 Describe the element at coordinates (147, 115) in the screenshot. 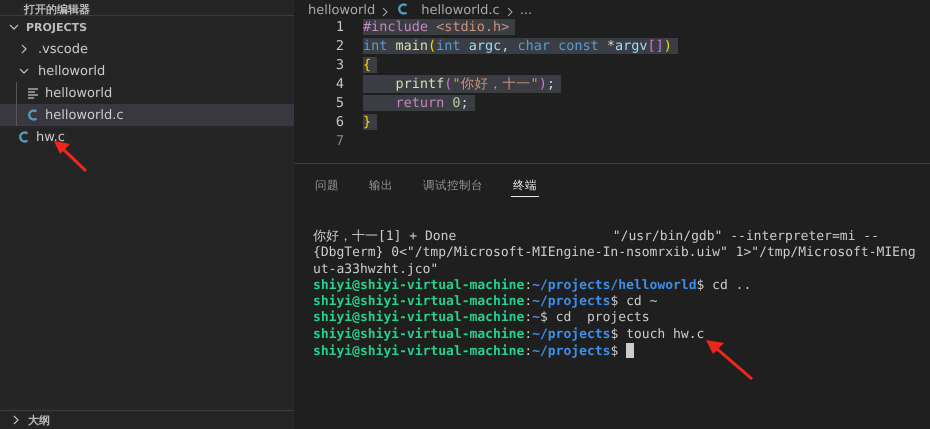

I see `file-item: helloworld.c` at that location.